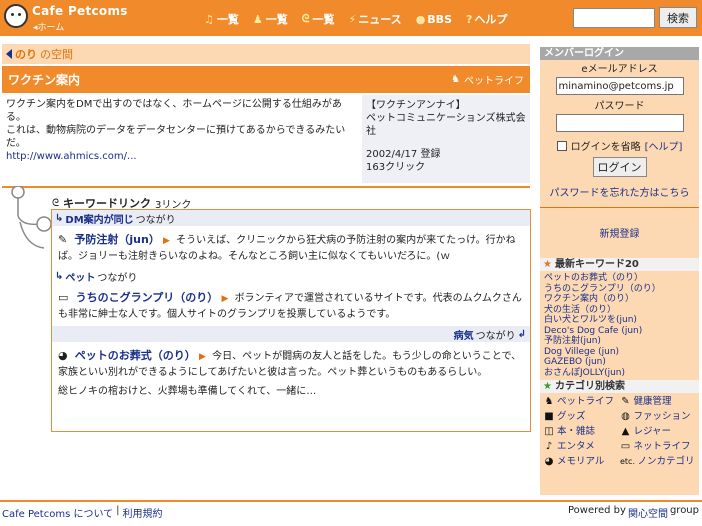 The width and height of the screenshot is (702, 526). Describe the element at coordinates (619, 86) in the screenshot. I see `email-field` at that location.